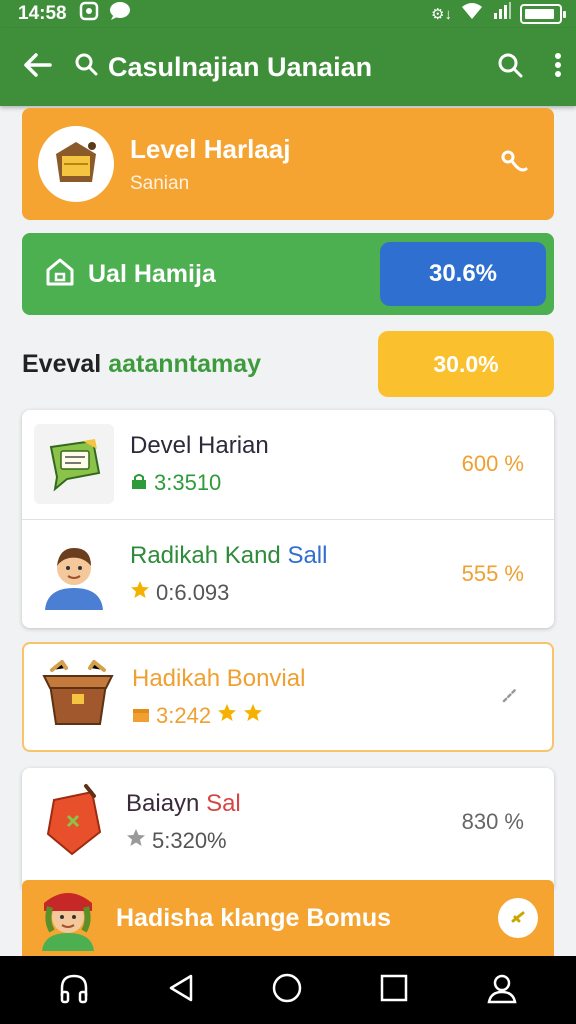  Describe the element at coordinates (502, 990) in the screenshot. I see `profile-nav-icon` at that location.